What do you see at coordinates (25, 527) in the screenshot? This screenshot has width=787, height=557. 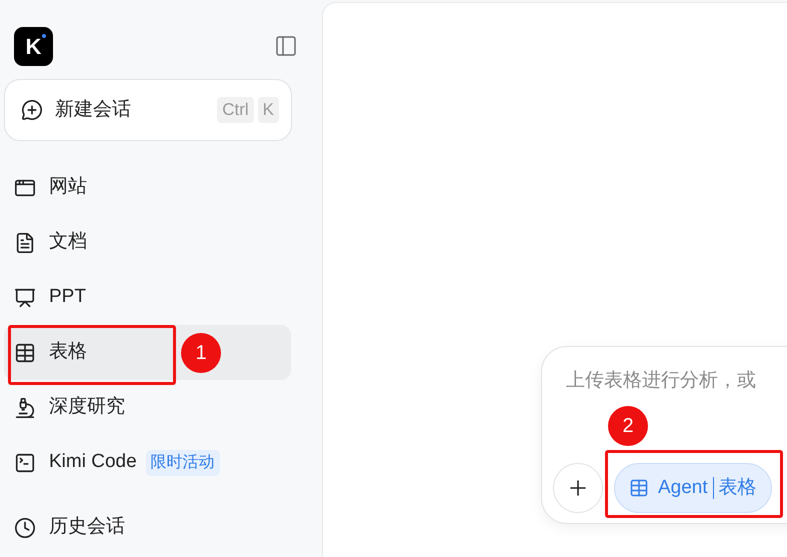 I see `clock-icon` at bounding box center [25, 527].